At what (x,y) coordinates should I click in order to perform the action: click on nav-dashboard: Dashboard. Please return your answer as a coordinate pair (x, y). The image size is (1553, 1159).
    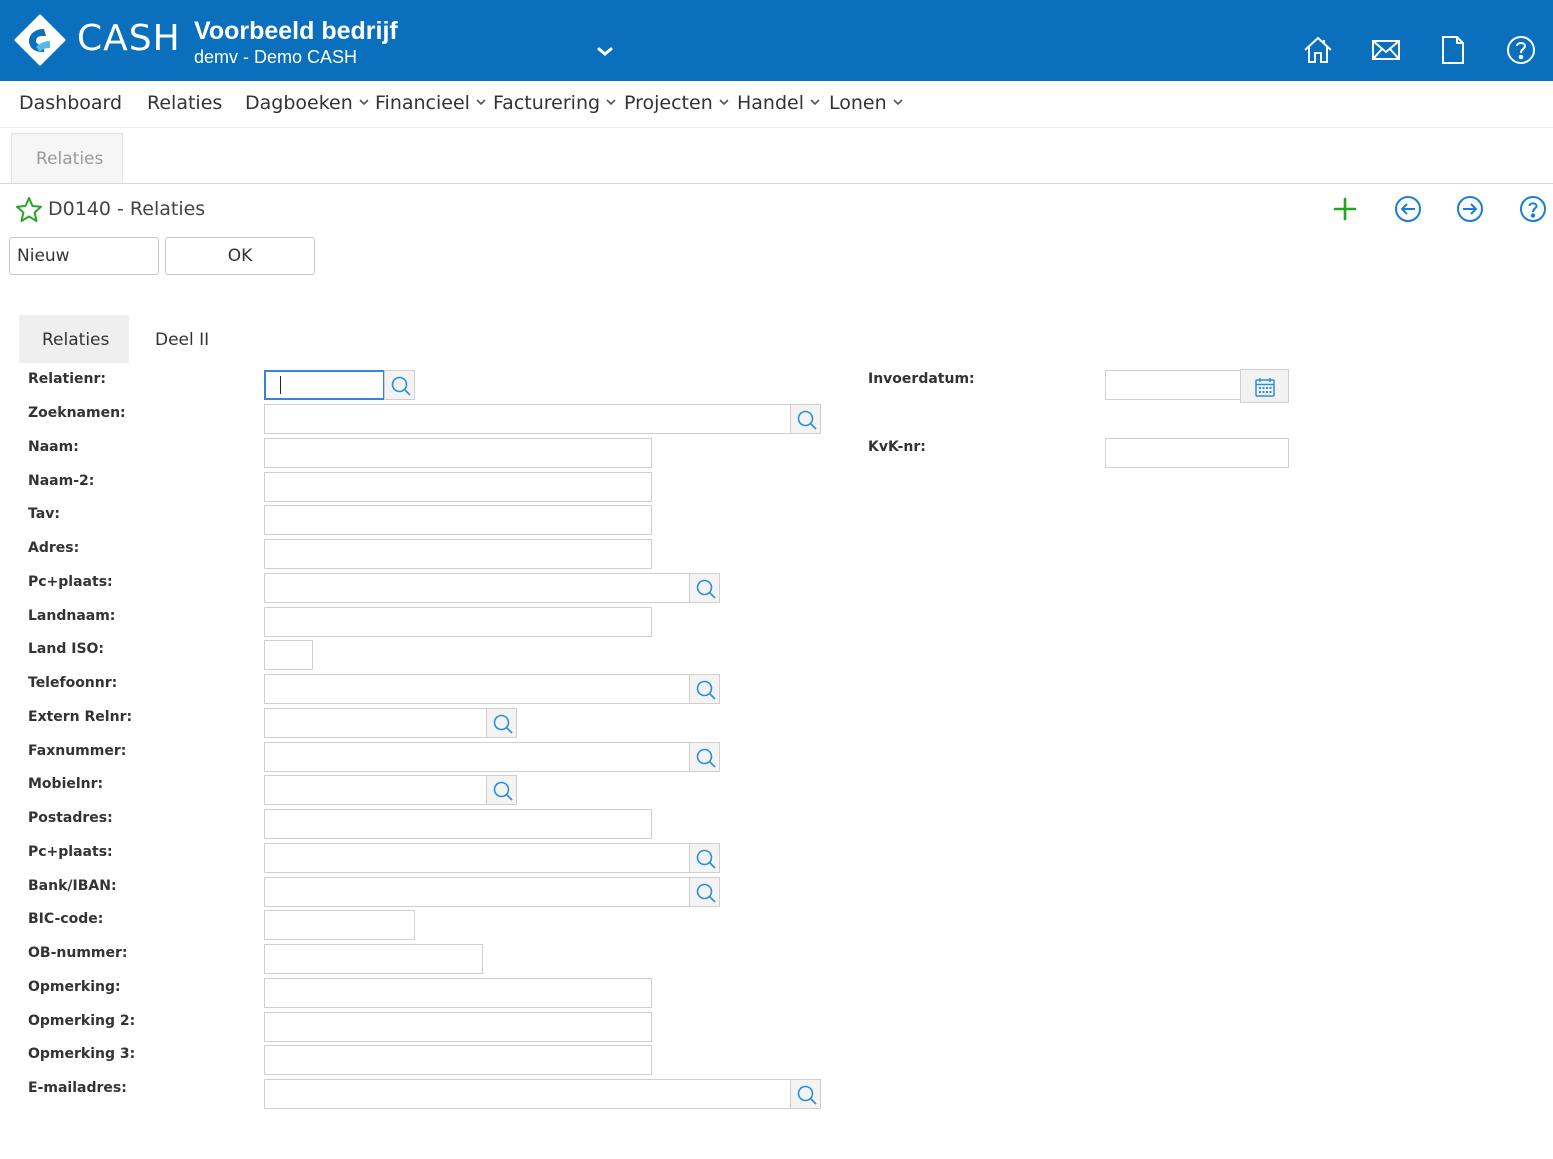
    Looking at the image, I should click on (70, 103).